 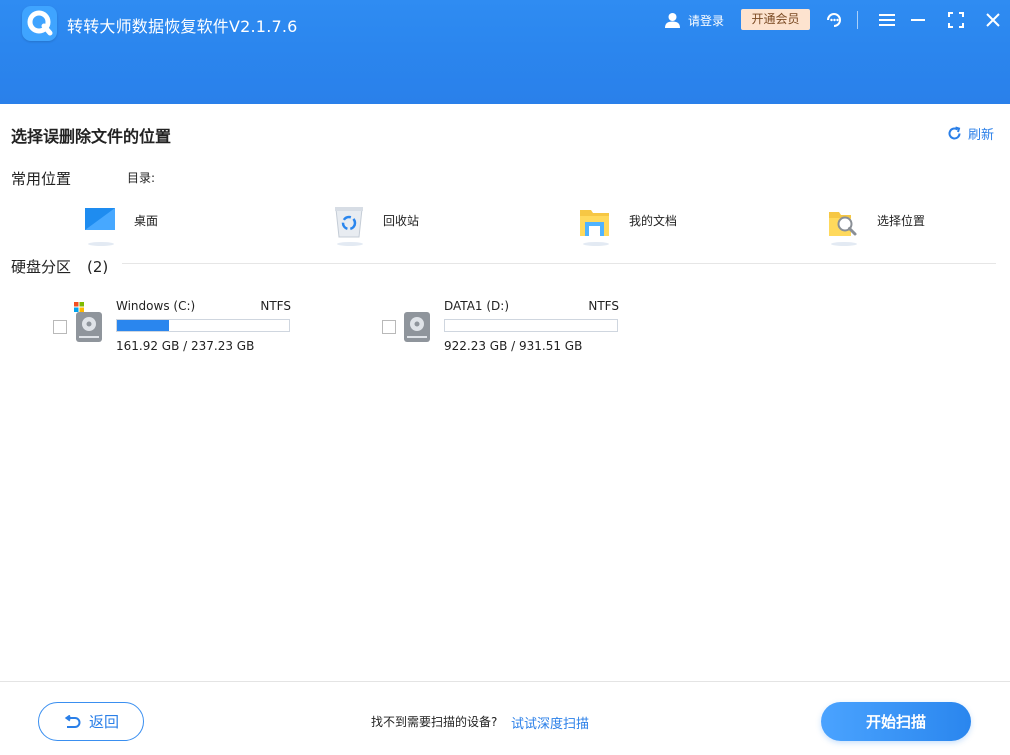 What do you see at coordinates (896, 721) in the screenshot?
I see `start-scan-button: 开始扫描` at bounding box center [896, 721].